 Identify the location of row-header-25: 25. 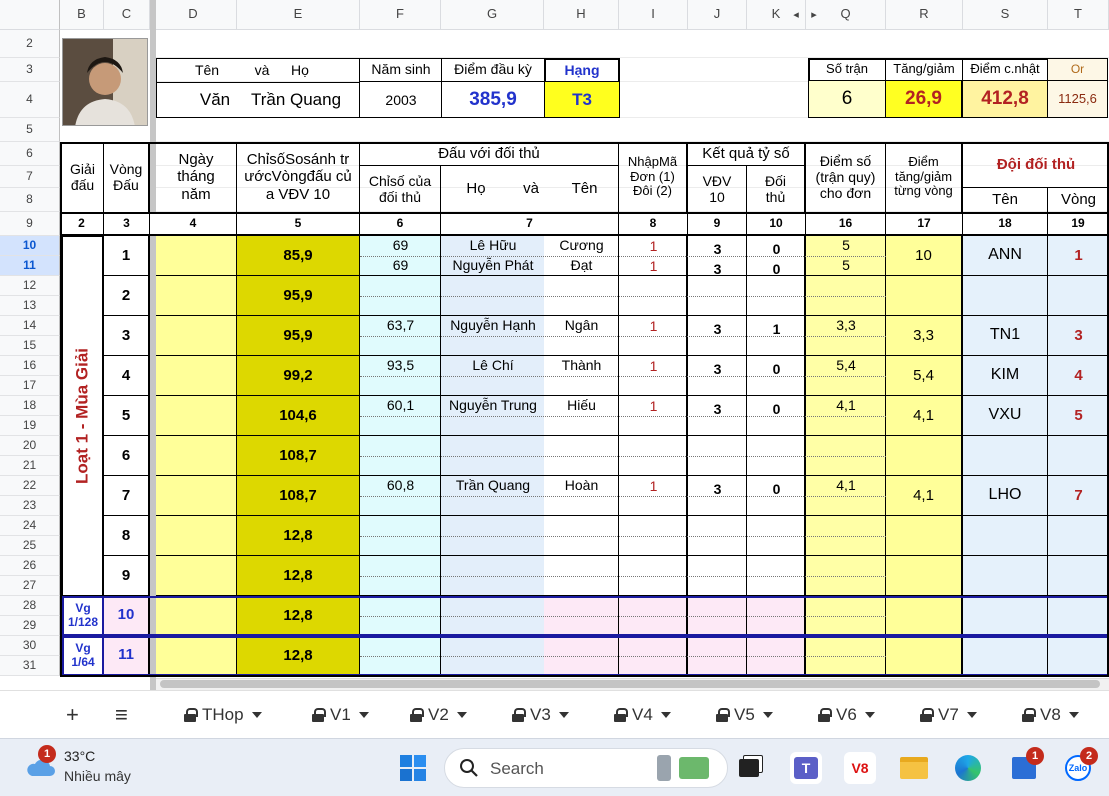
(30, 546).